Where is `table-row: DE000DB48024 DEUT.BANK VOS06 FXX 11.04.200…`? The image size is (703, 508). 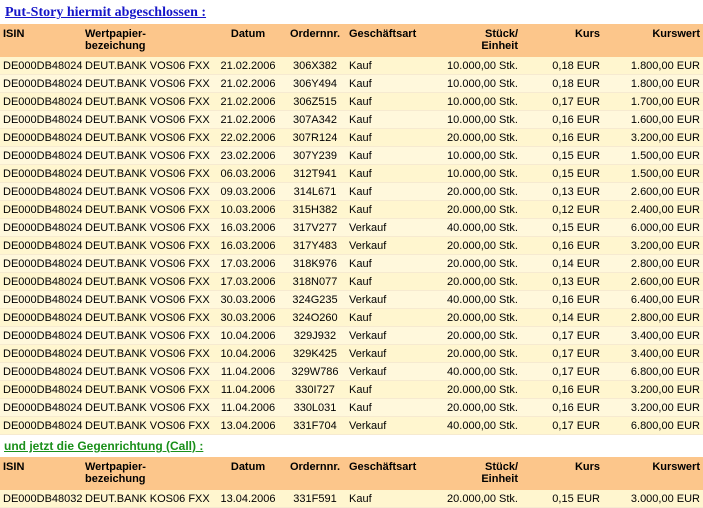
table-row: DE000DB48024 DEUT.BANK VOS06 FXX 11.04.200… is located at coordinates (351, 371).